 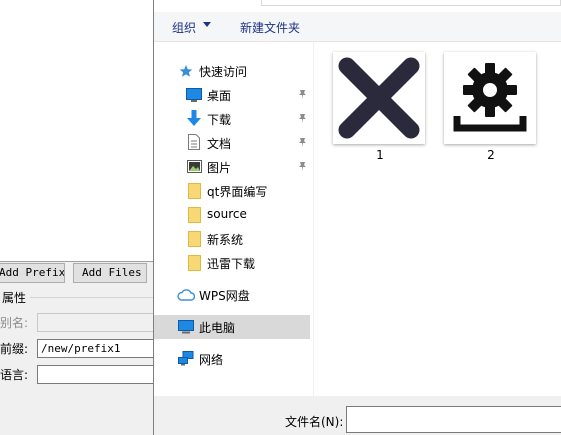 I want to click on filename-input, so click(x=453, y=419).